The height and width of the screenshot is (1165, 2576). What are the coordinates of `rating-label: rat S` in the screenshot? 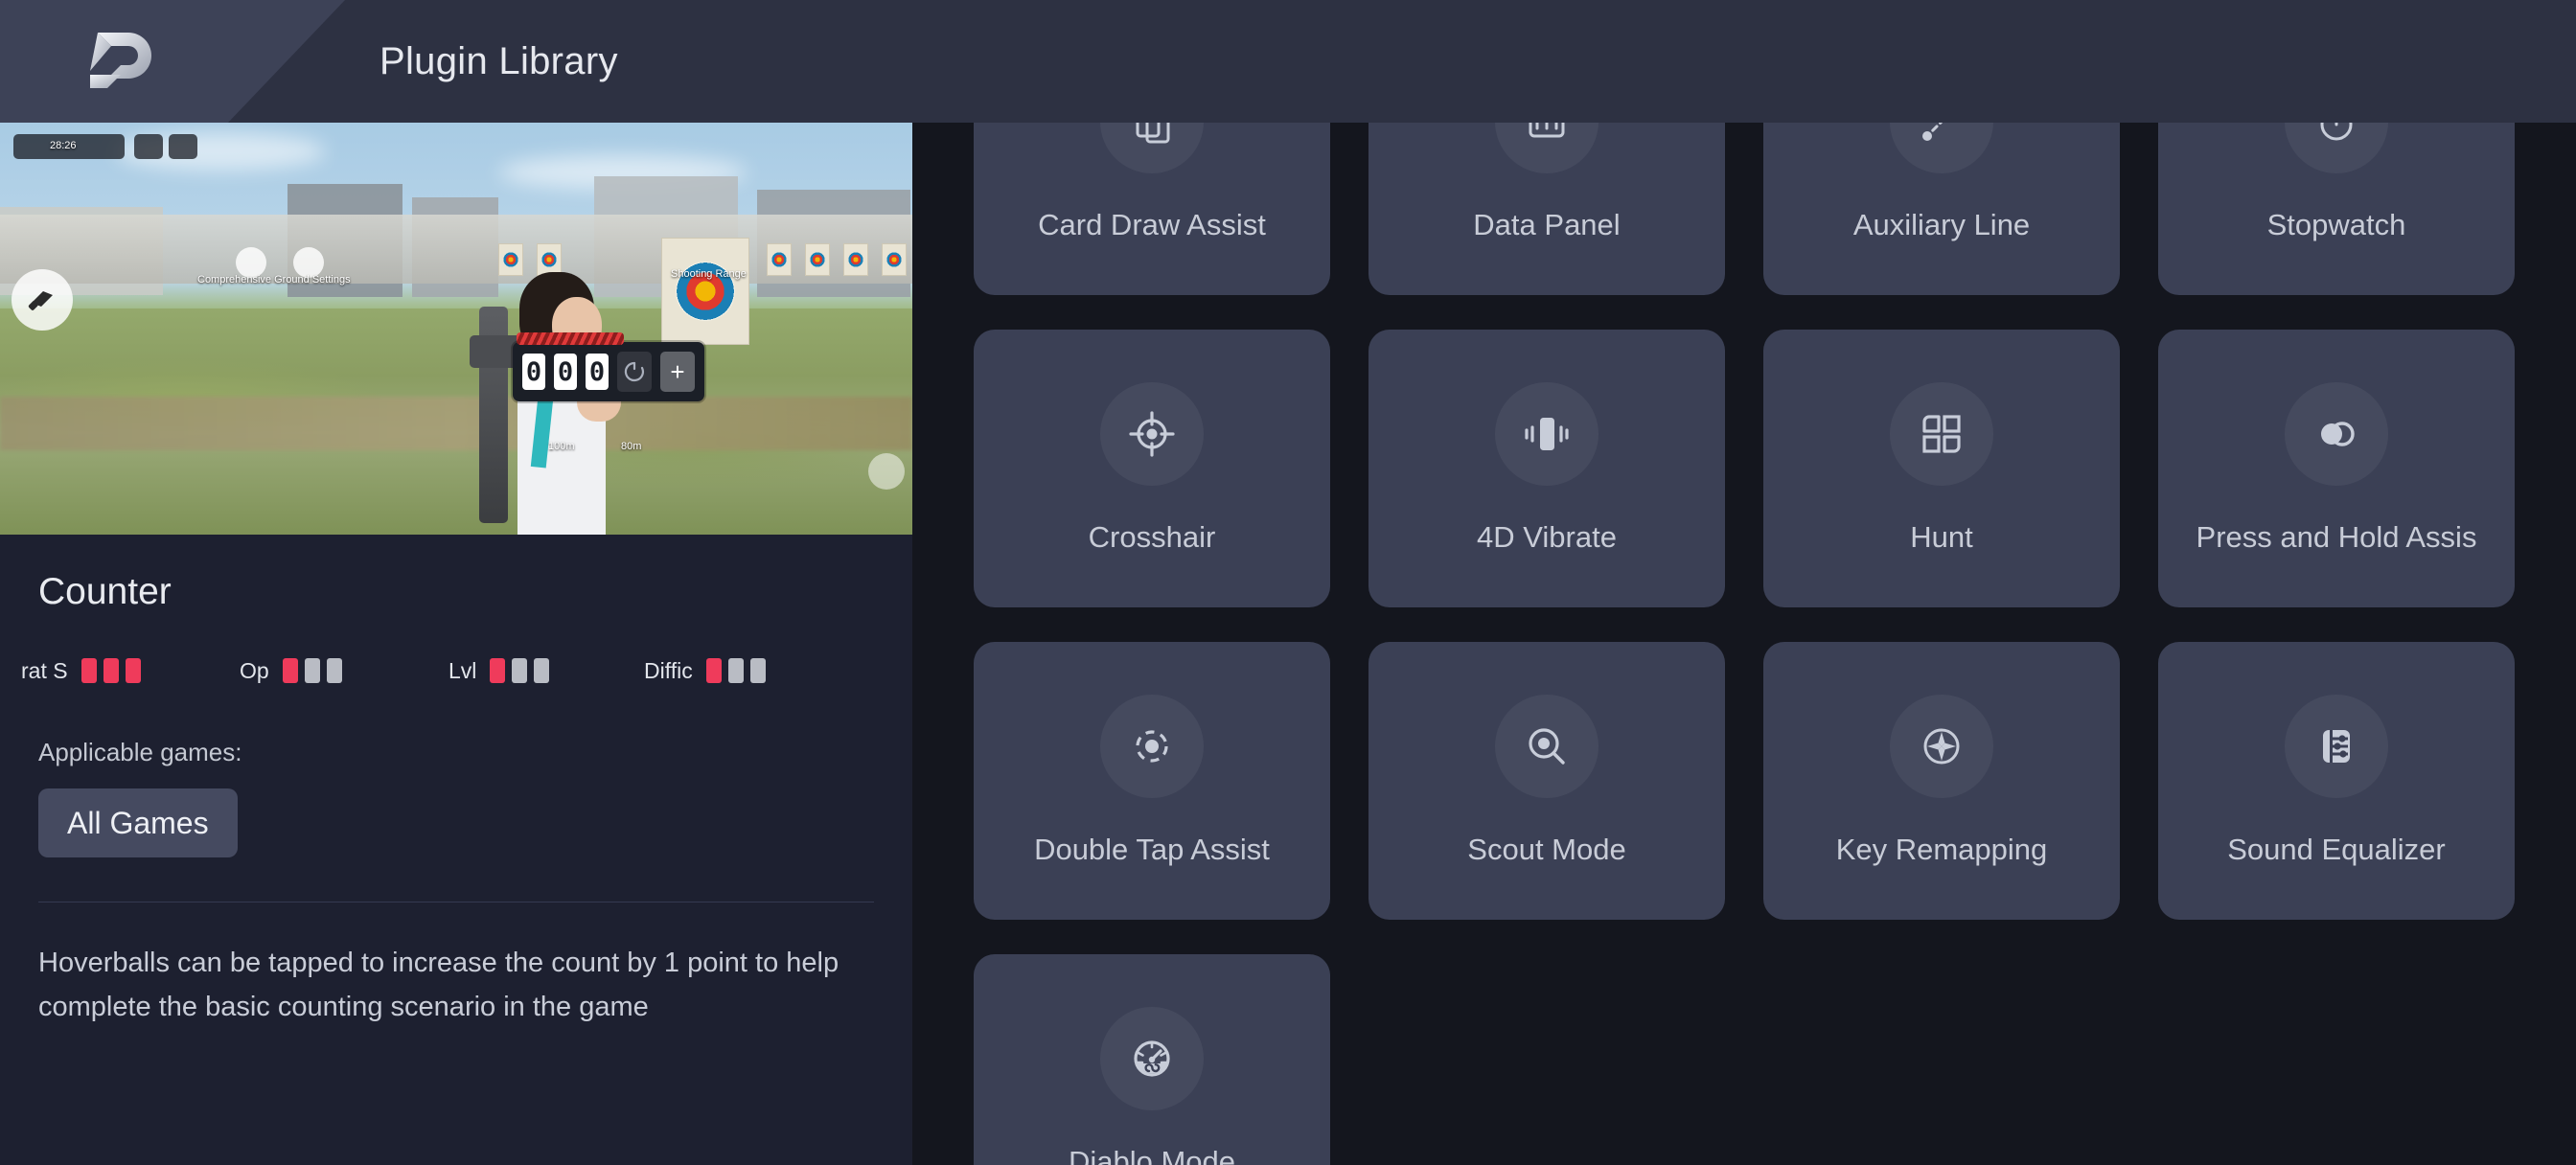 It's located at (44, 670).